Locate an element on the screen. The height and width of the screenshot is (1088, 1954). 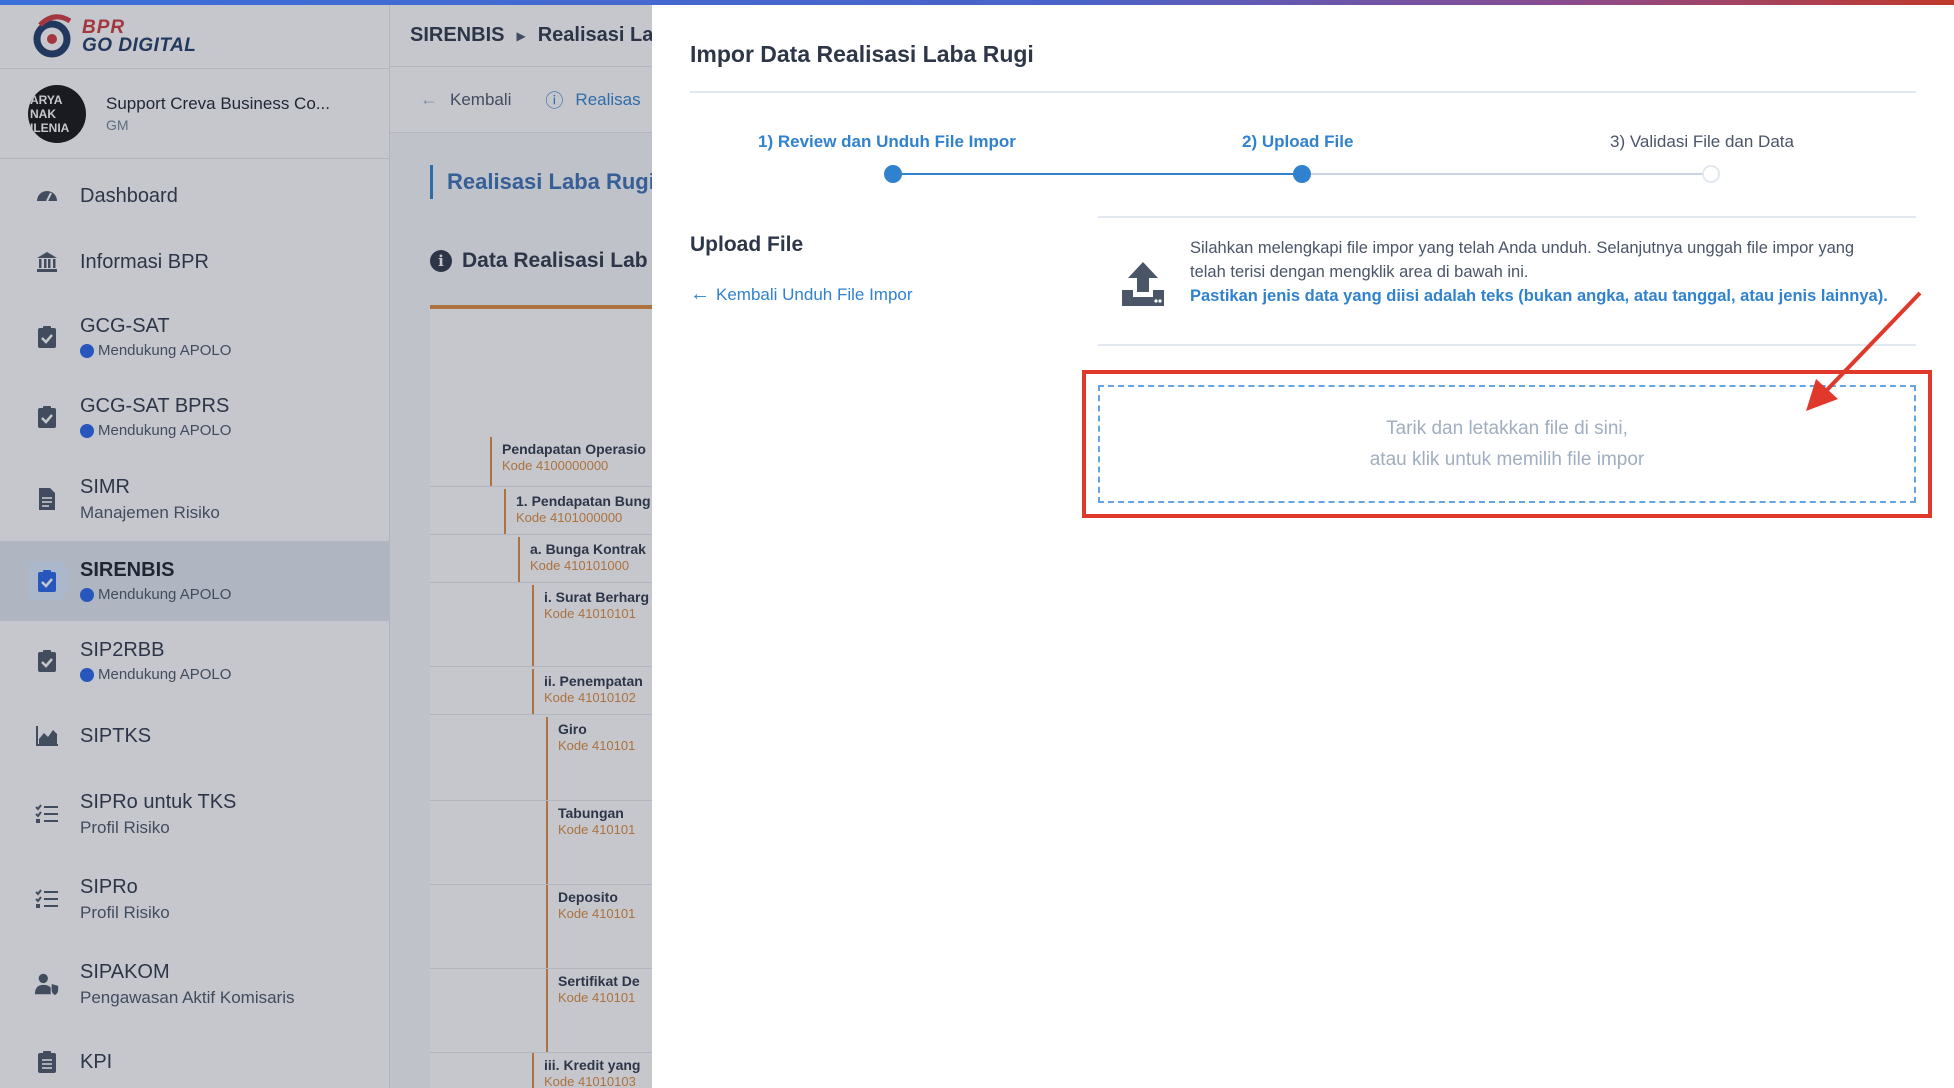
annotation-arrow-icon is located at coordinates (1864, 351).